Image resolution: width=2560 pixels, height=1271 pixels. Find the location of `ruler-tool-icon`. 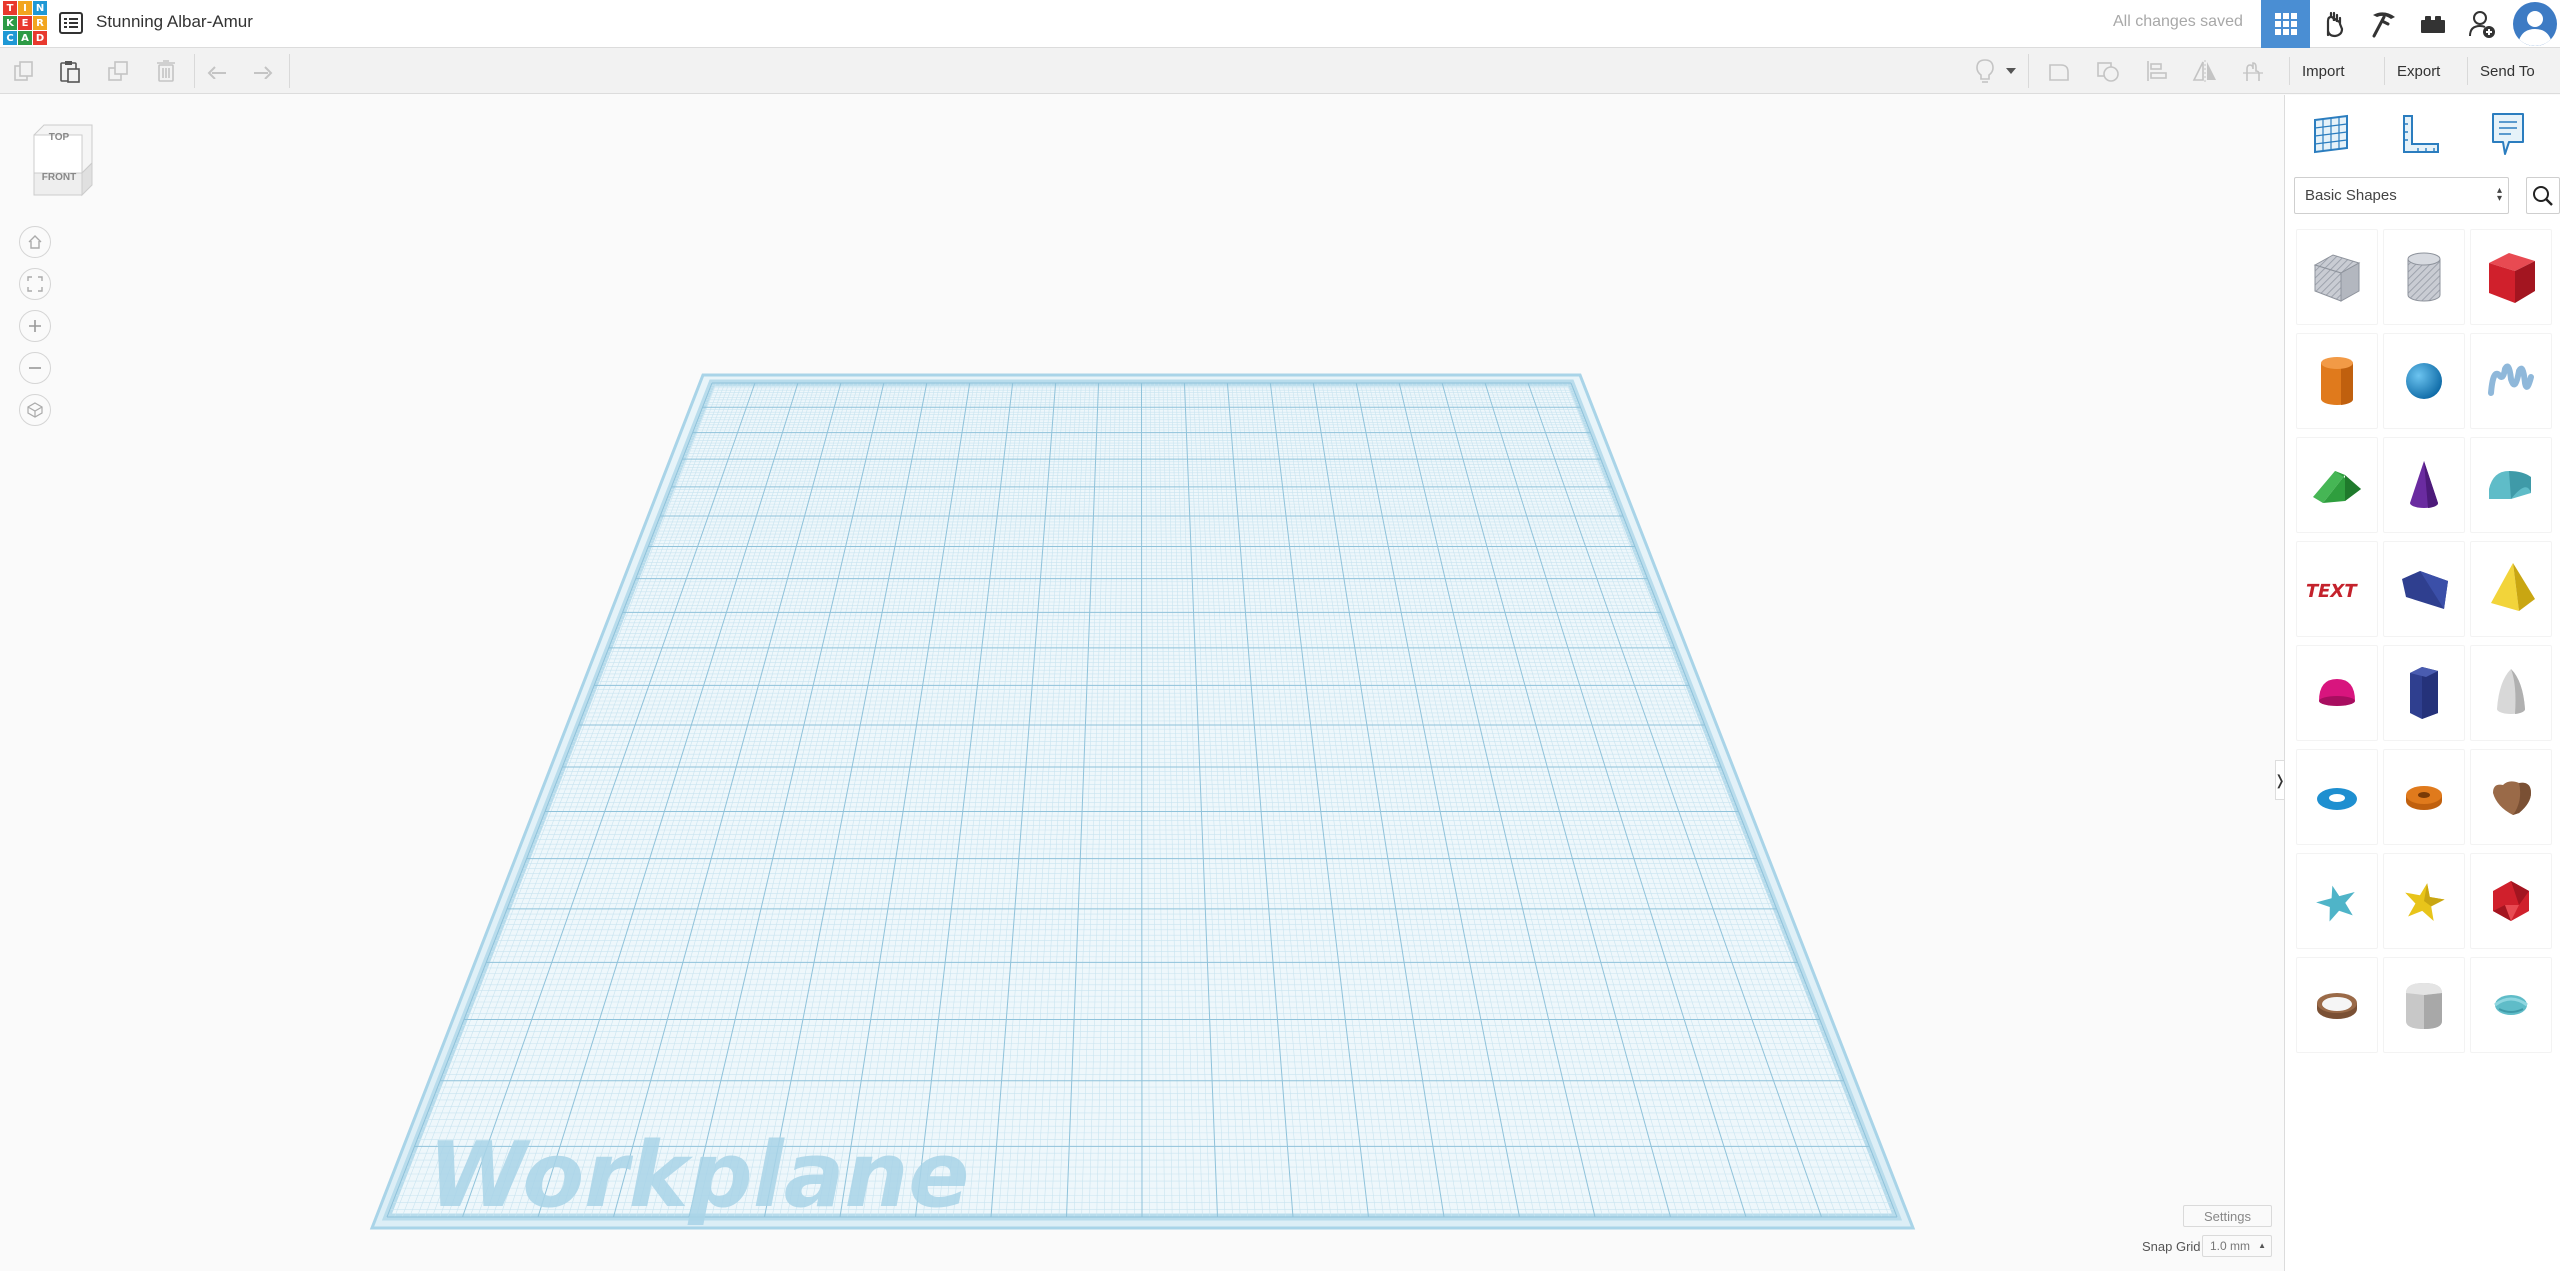

ruler-tool-icon is located at coordinates (2420, 134).